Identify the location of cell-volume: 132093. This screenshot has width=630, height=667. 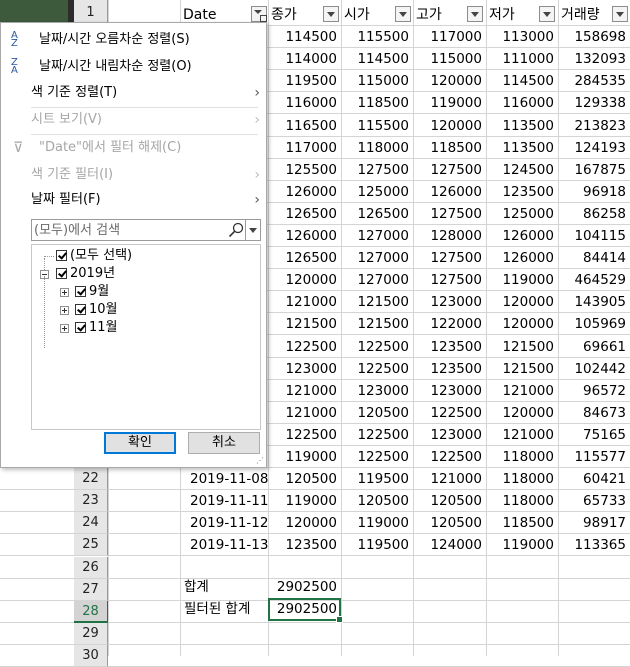
(594, 59).